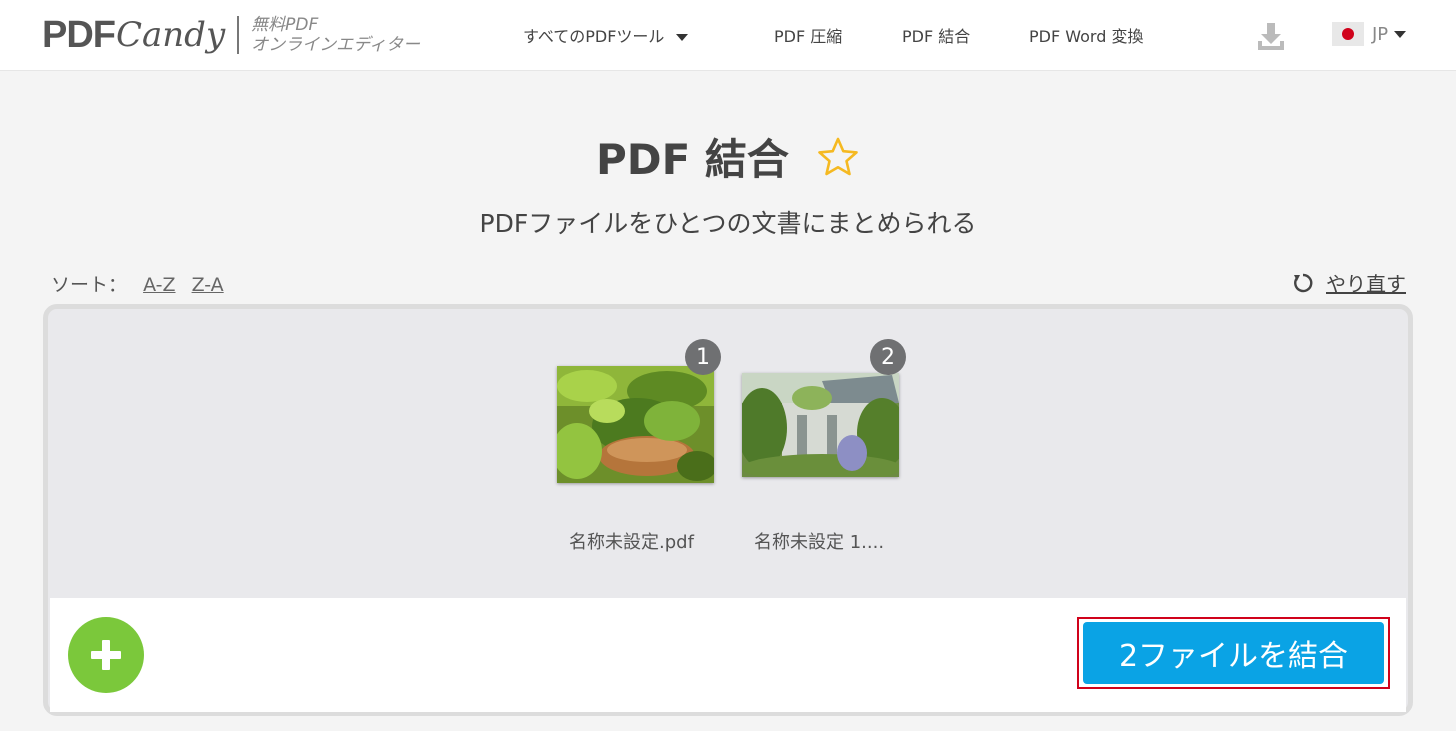  I want to click on nav-compress: PDF 圧縮, so click(808, 35).